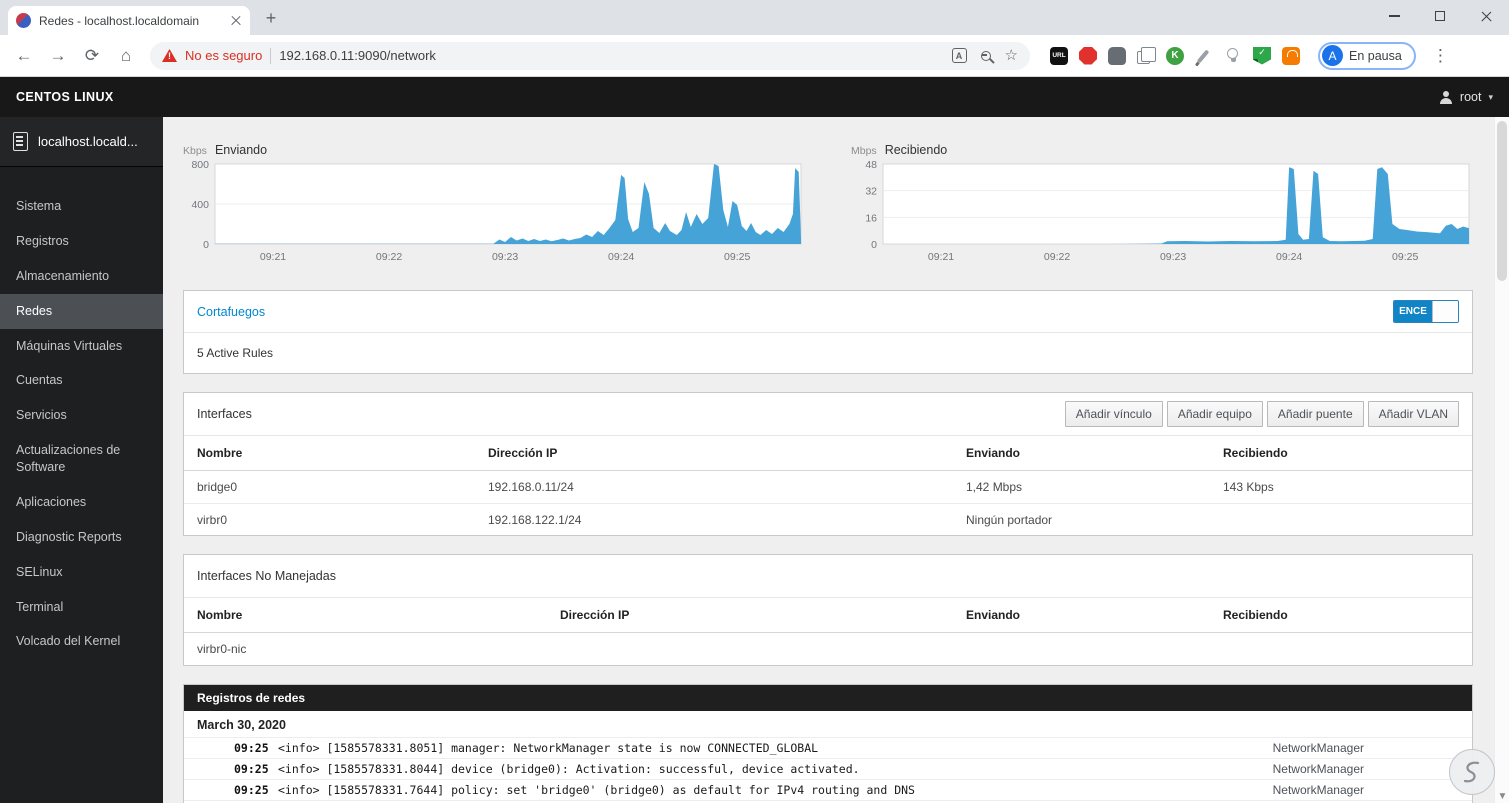 Image resolution: width=1509 pixels, height=803 pixels. Describe the element at coordinates (871, 218) in the screenshot. I see `svg-text: 16` at that location.